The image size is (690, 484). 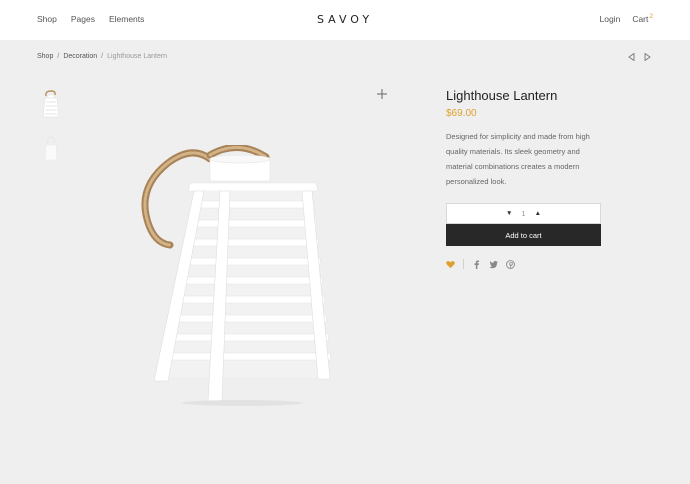 What do you see at coordinates (610, 19) in the screenshot?
I see `login-link: Login` at bounding box center [610, 19].